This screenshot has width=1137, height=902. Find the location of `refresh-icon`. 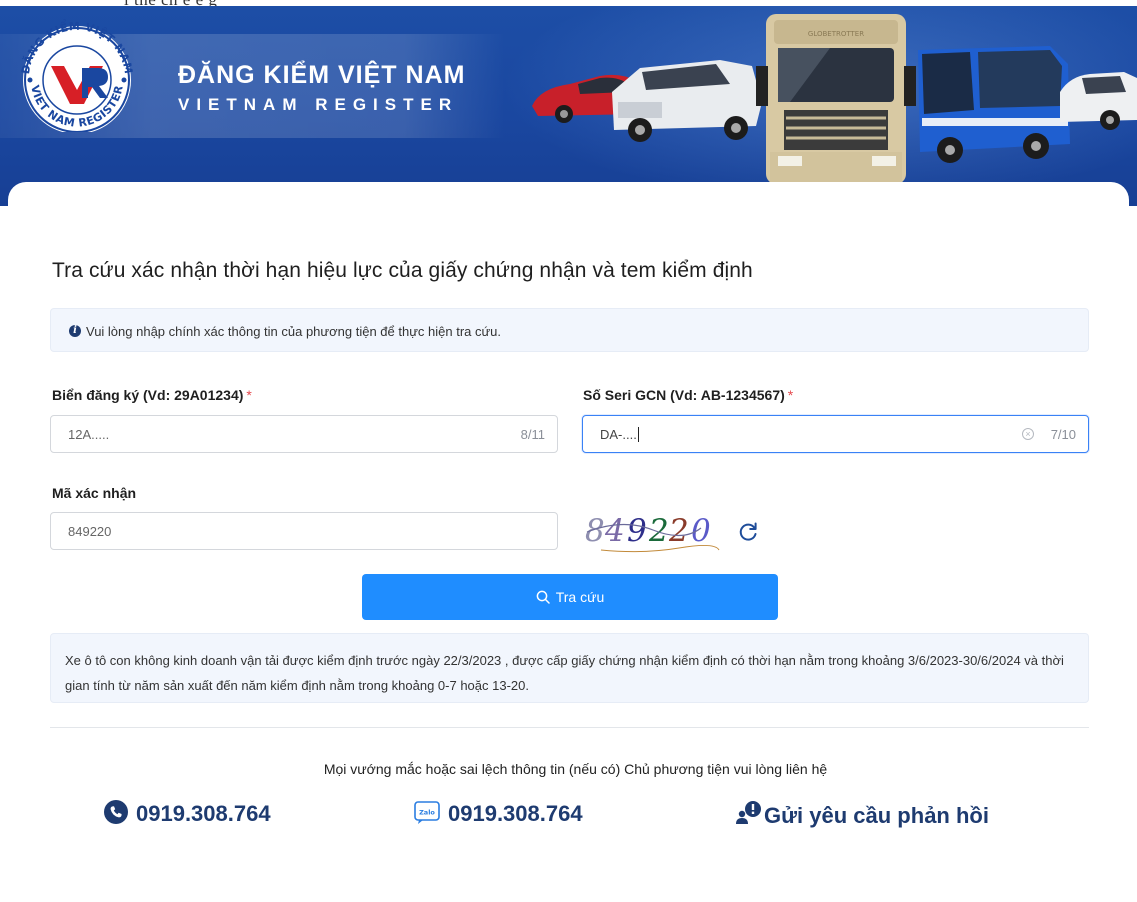

refresh-icon is located at coordinates (748, 532).